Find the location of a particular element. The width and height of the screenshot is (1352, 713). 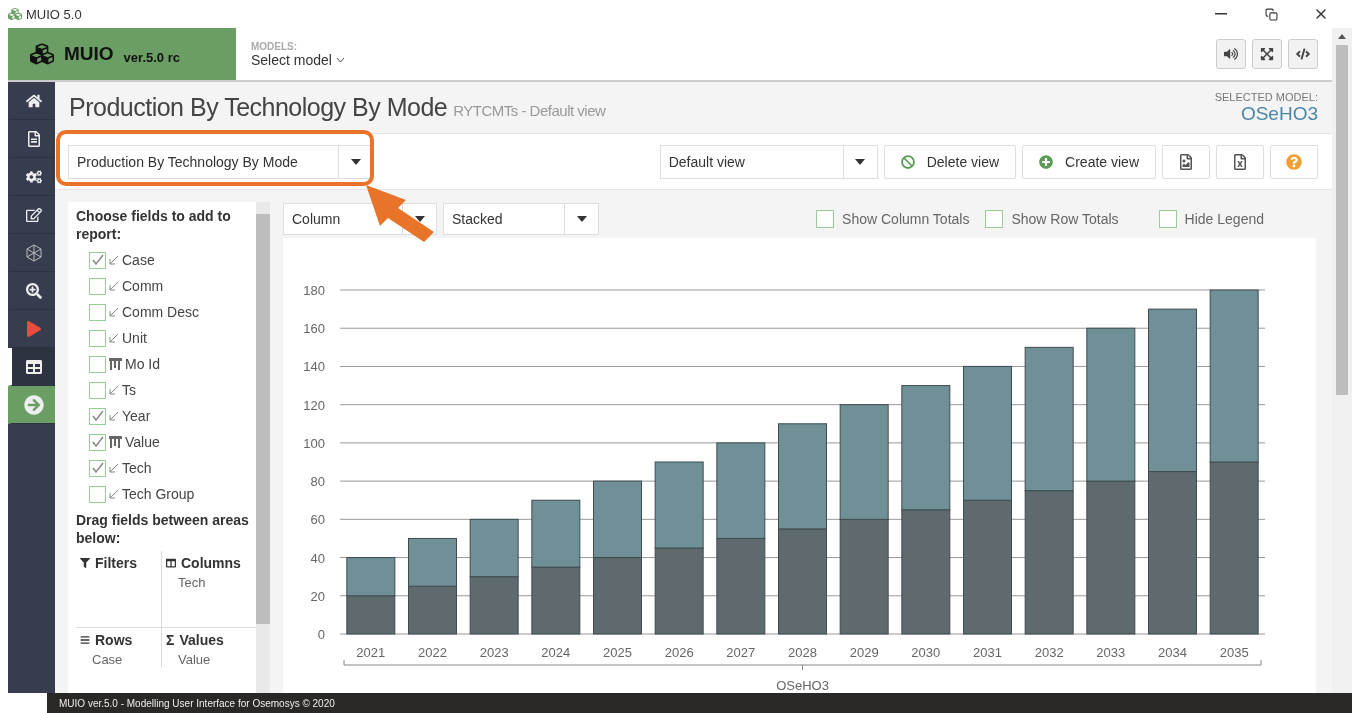

excel-file-icon is located at coordinates (1240, 161).